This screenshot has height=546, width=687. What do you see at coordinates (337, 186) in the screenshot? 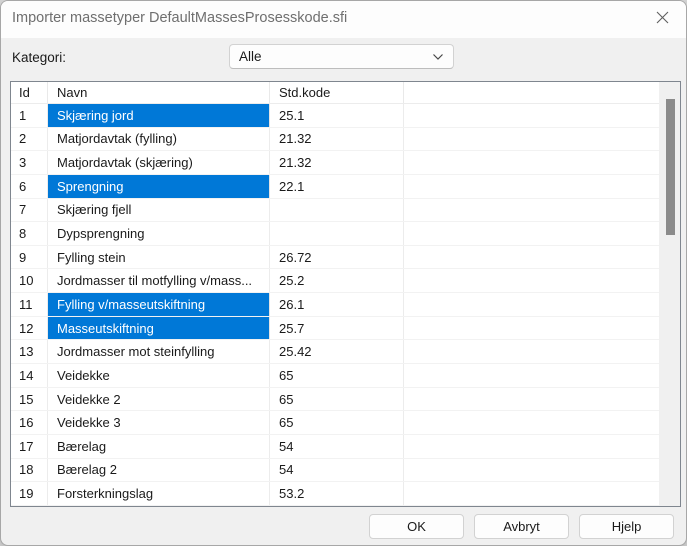
I see `cell-code: 22.1` at bounding box center [337, 186].